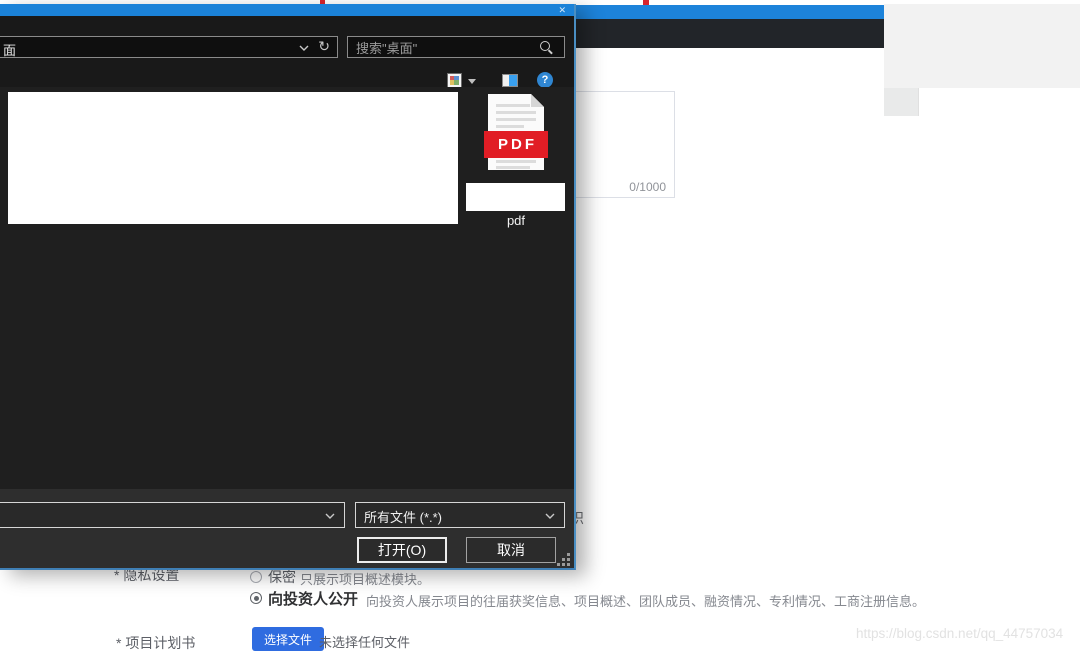 Image resolution: width=1080 pixels, height=653 pixels. Describe the element at coordinates (515, 197) in the screenshot. I see `redacted-filename-box` at that location.